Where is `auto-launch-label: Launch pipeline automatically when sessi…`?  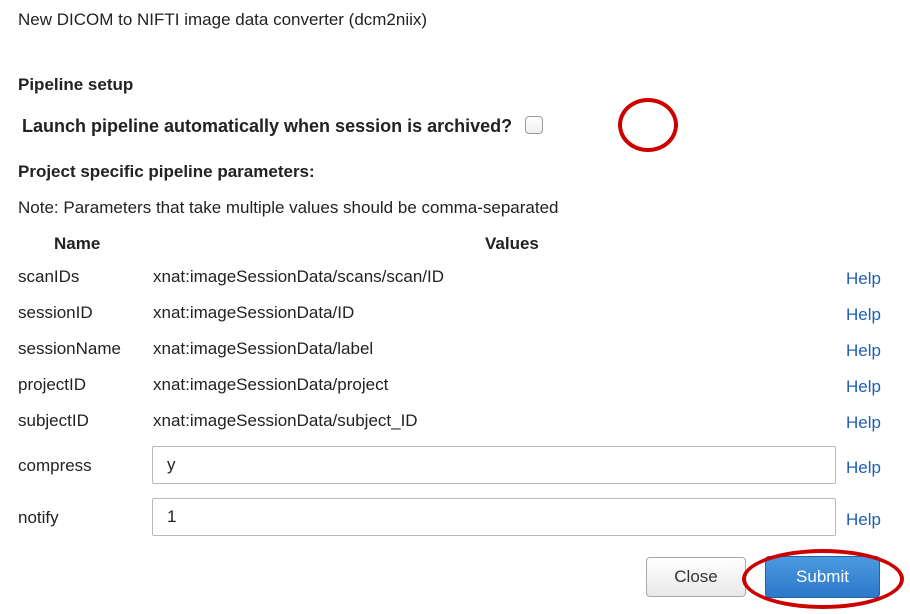 auto-launch-label: Launch pipeline automatically when sessi… is located at coordinates (267, 125).